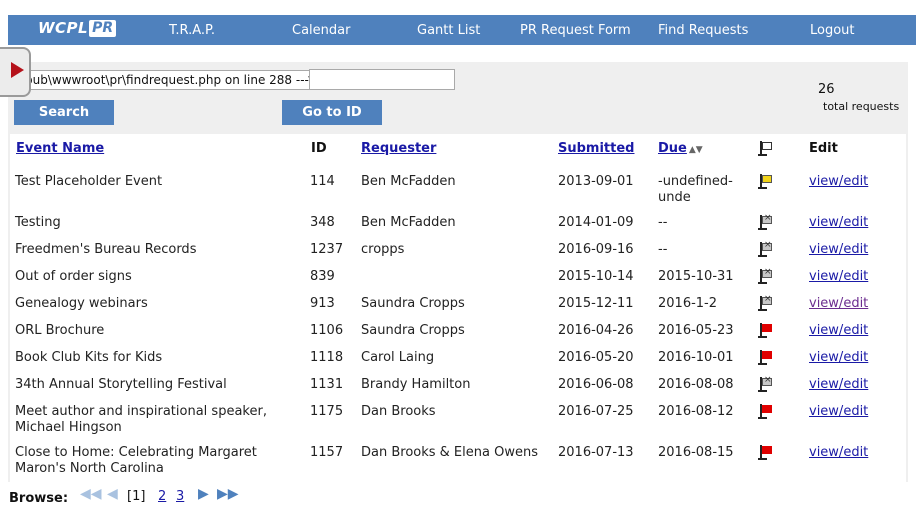  What do you see at coordinates (180, 496) in the screenshot?
I see `page-3-link: 3` at bounding box center [180, 496].